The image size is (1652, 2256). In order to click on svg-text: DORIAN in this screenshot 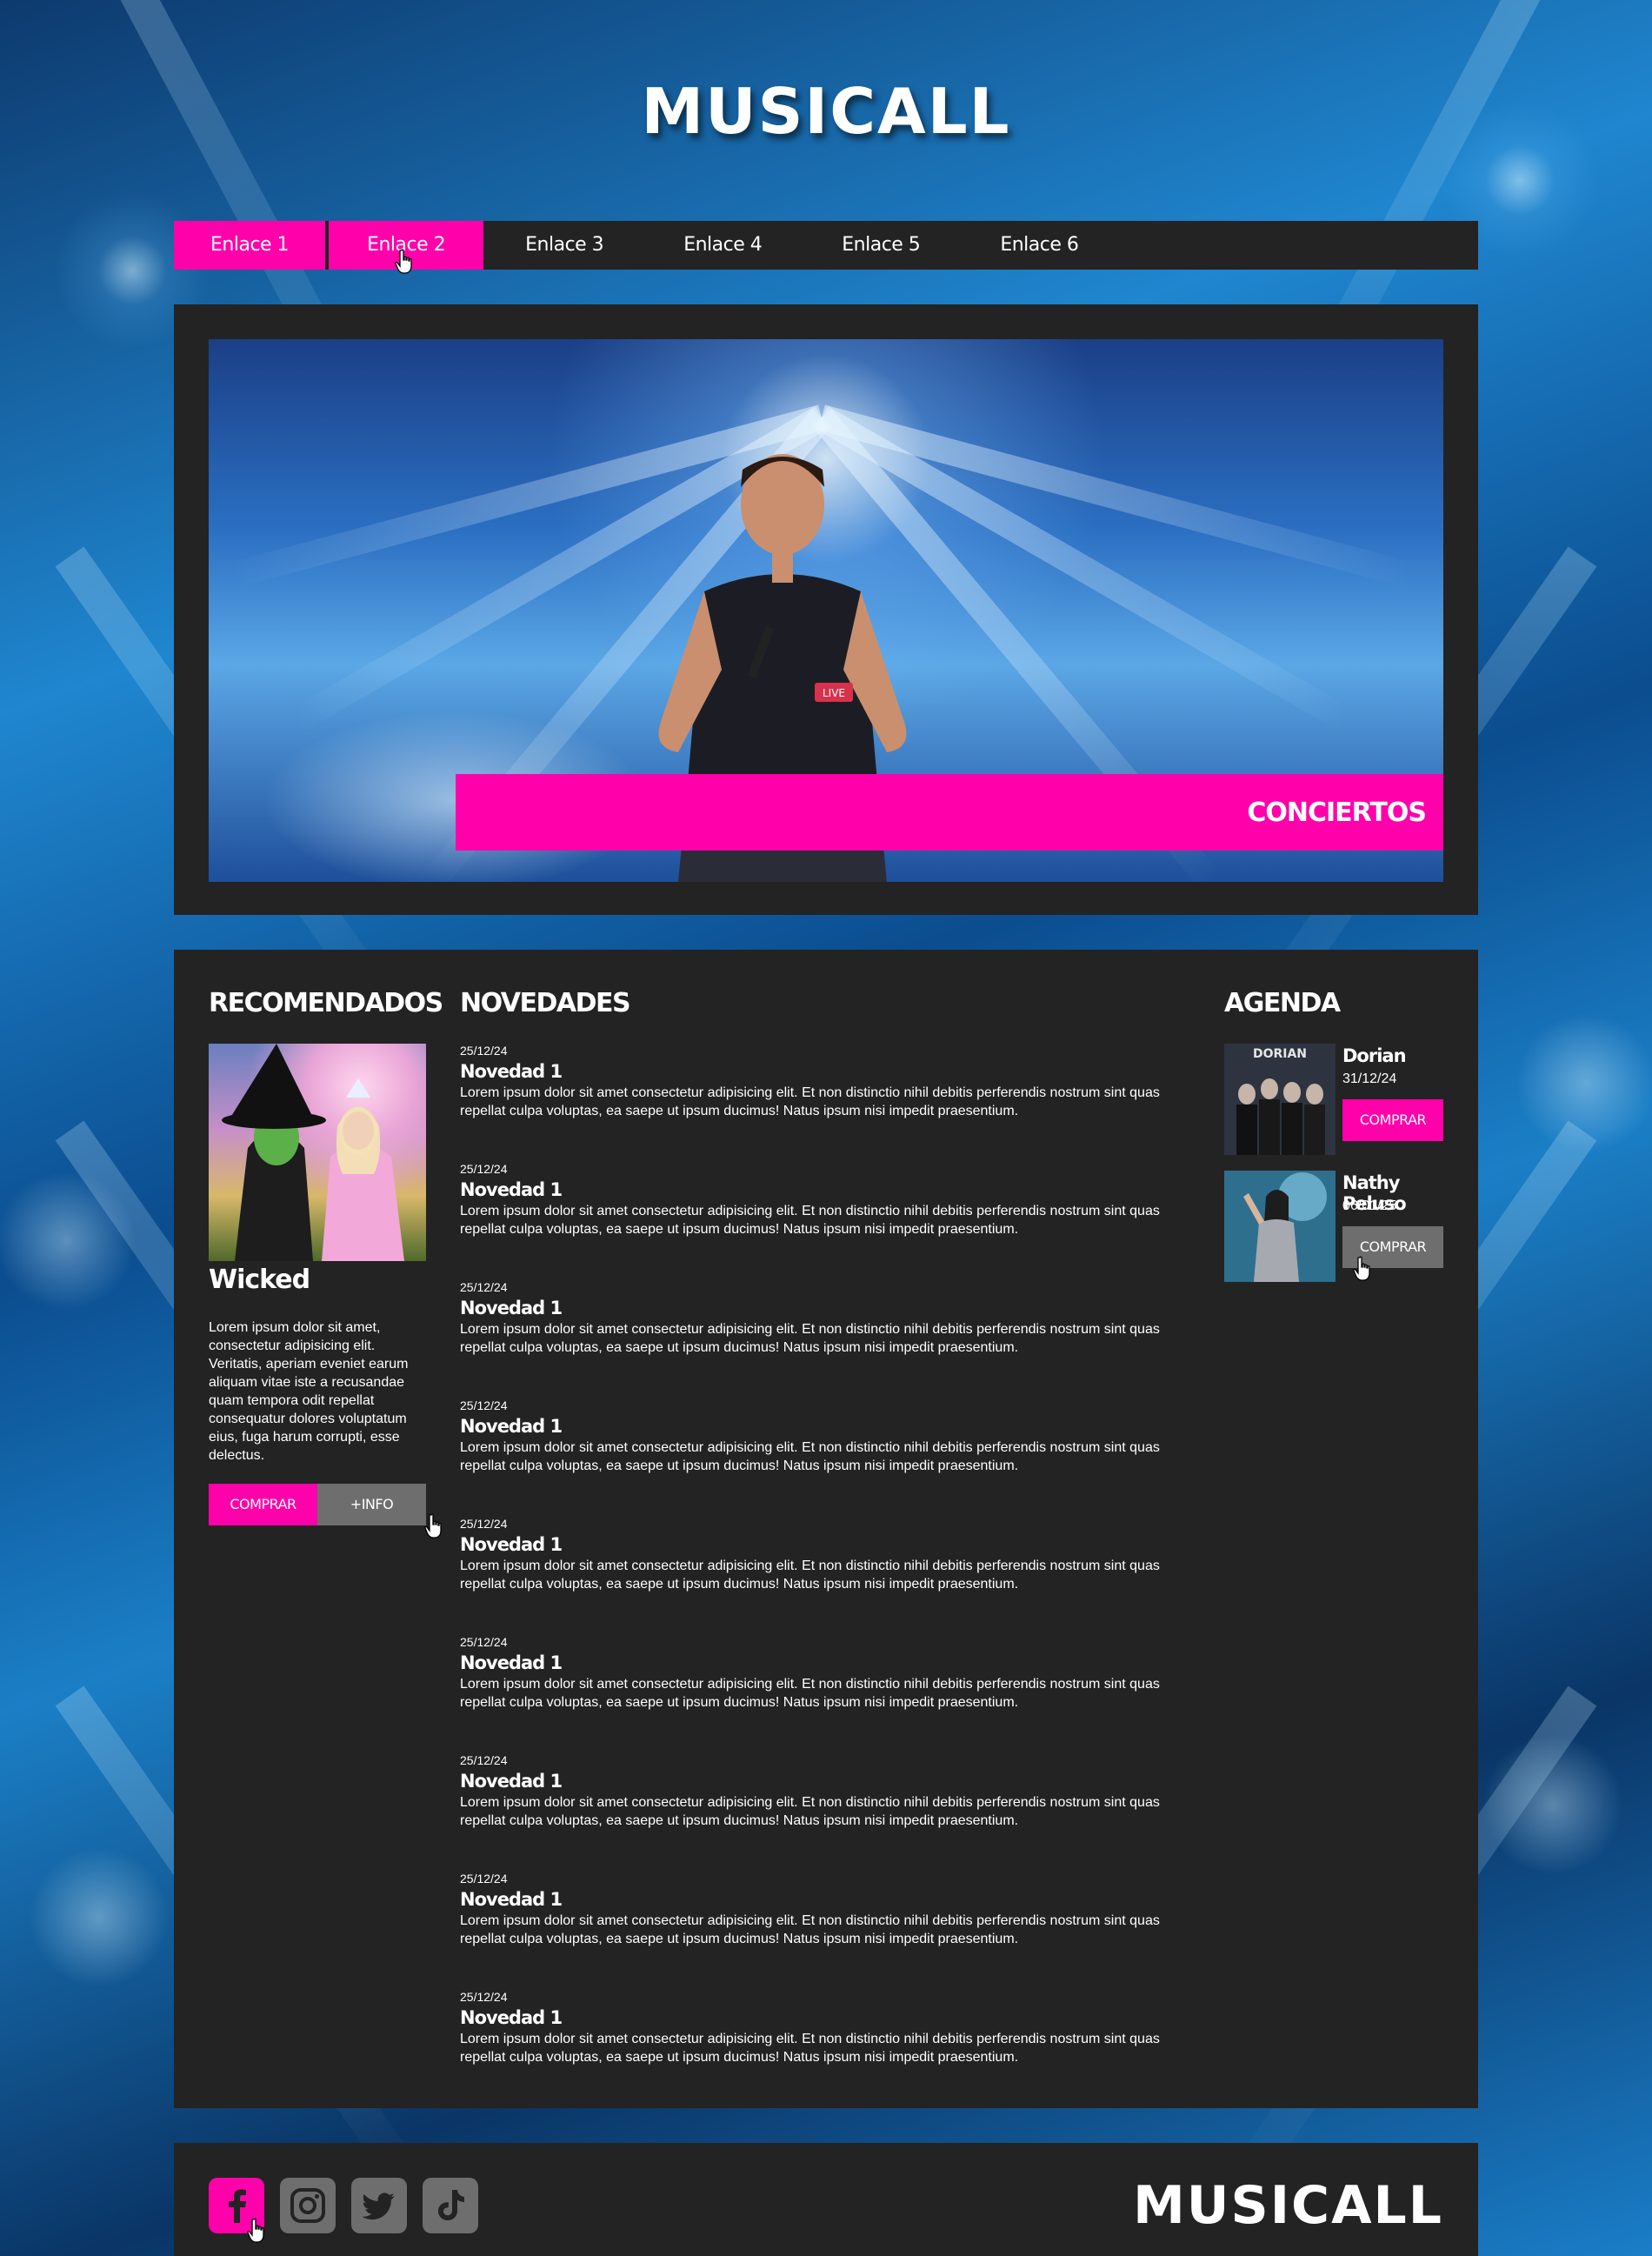, I will do `click(1280, 1054)`.